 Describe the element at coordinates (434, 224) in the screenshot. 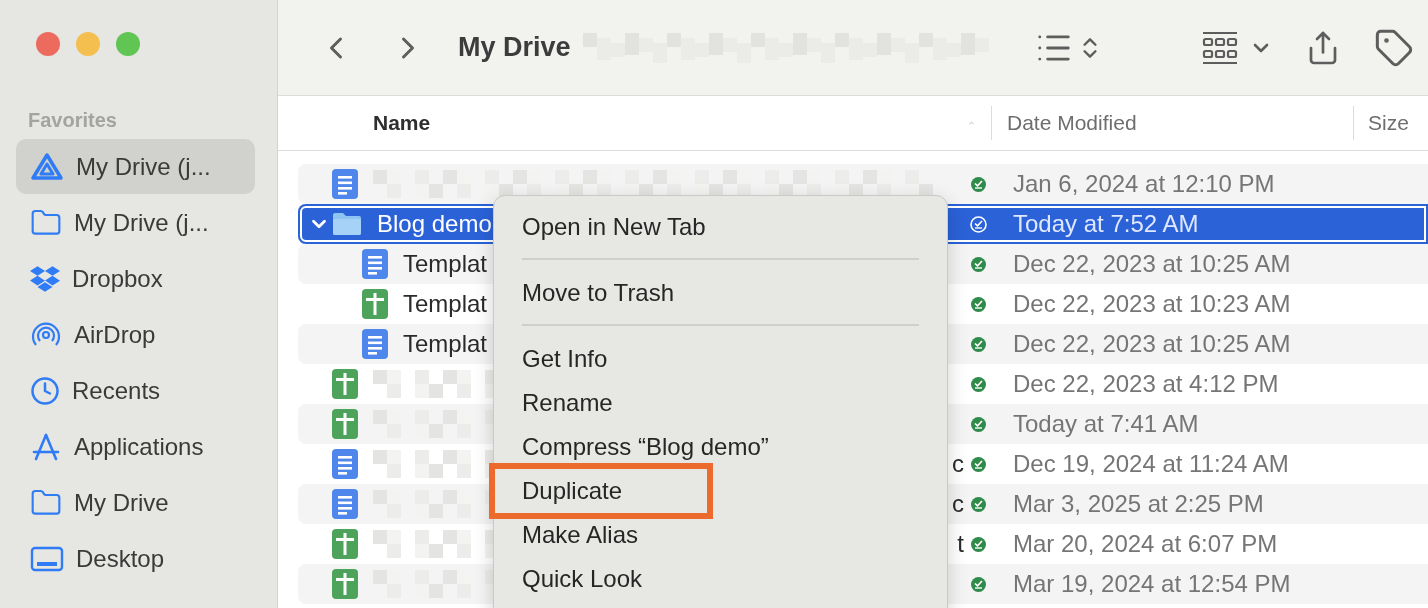

I see `file-name: Blog demo` at that location.